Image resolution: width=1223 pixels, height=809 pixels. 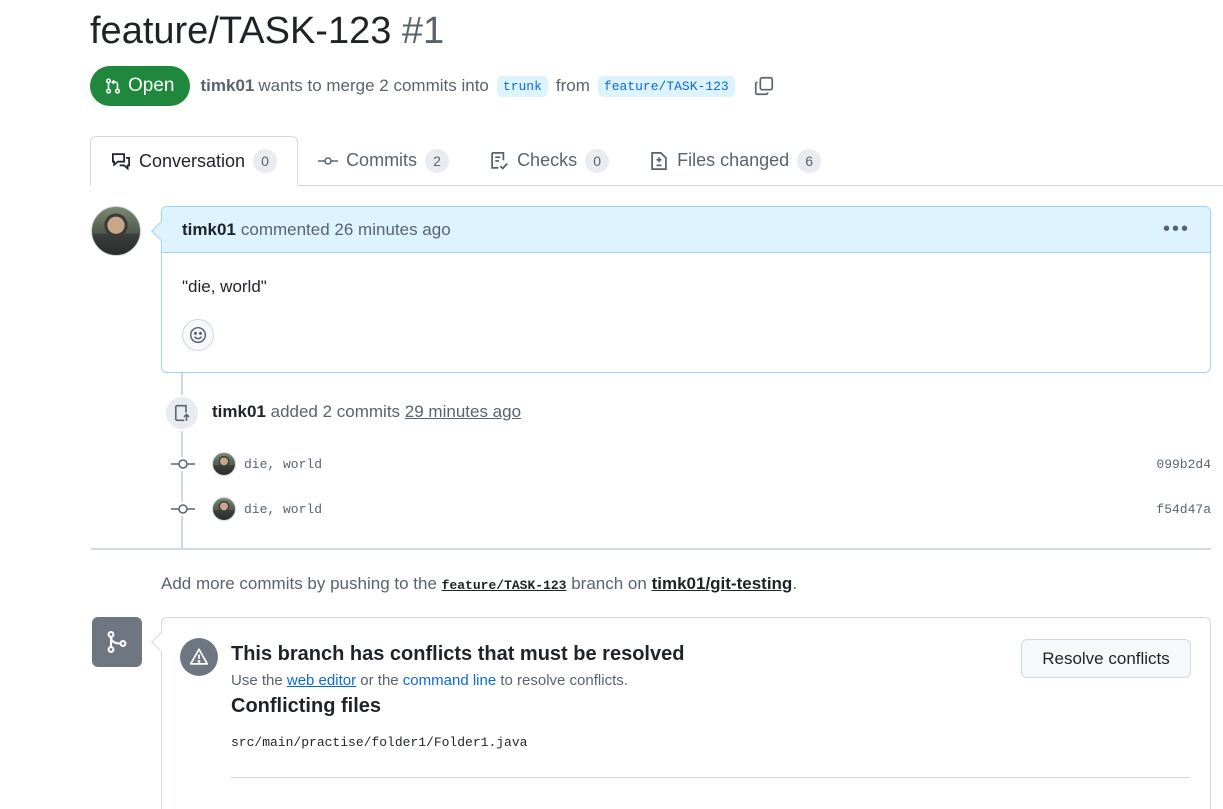 I want to click on from-text: from, so click(x=572, y=85).